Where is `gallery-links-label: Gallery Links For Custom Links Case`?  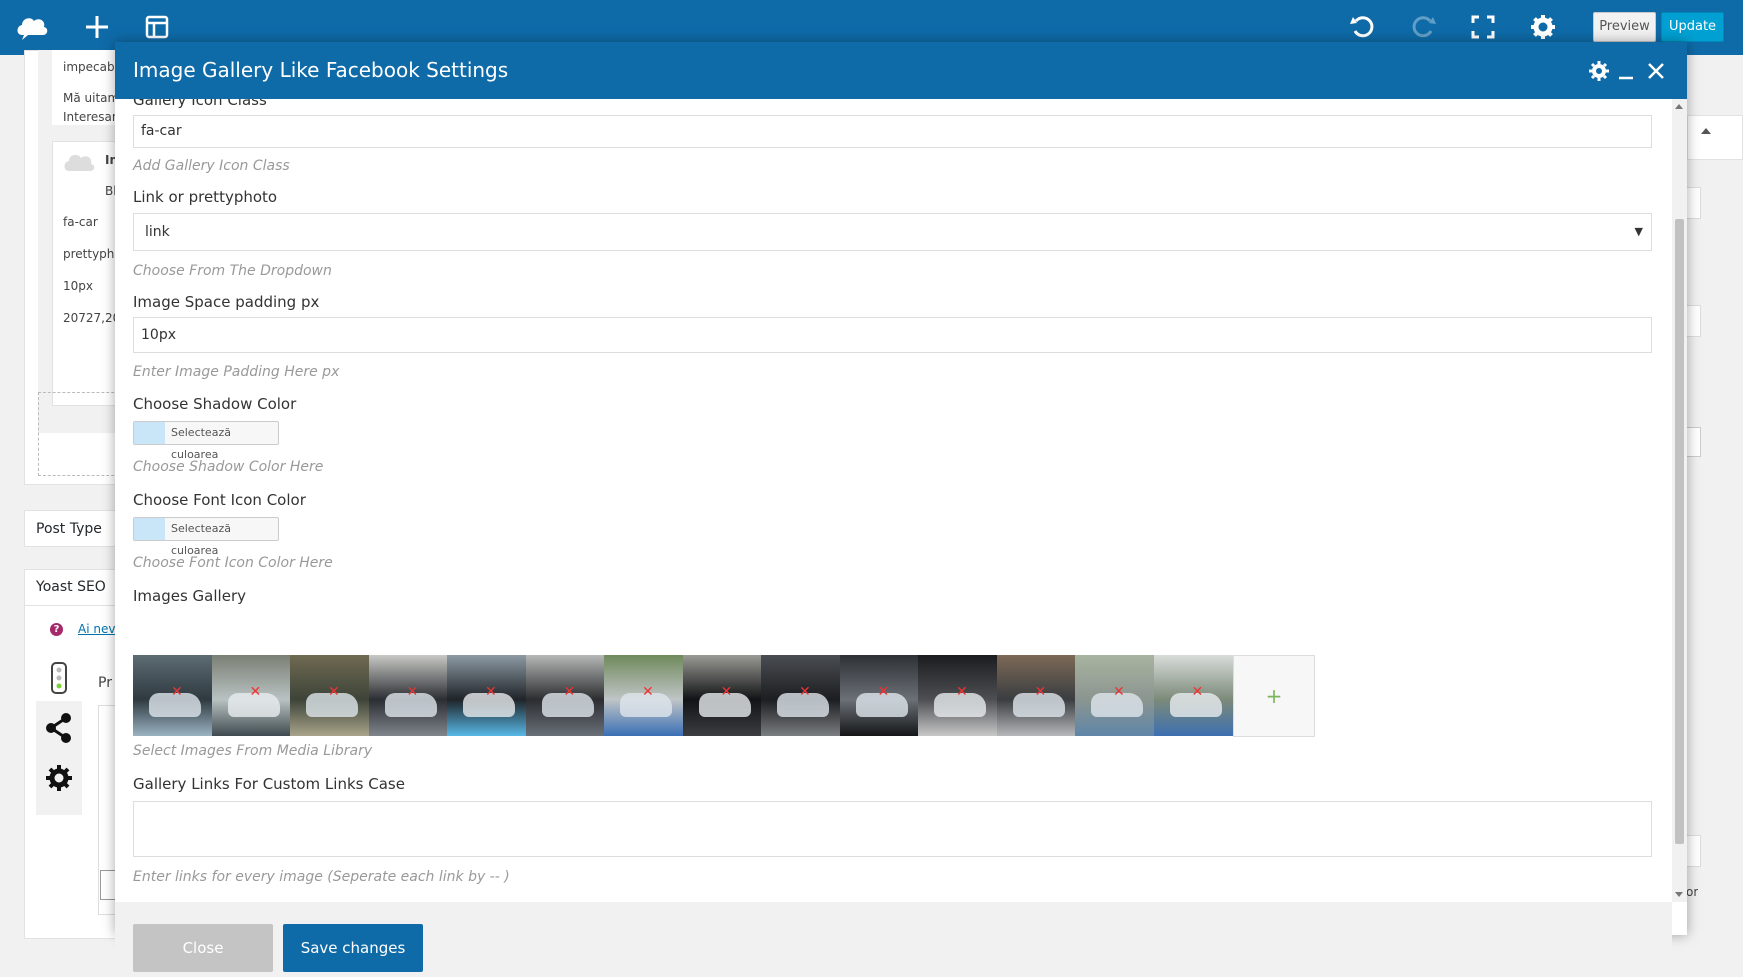 gallery-links-label: Gallery Links For Custom Links Case is located at coordinates (269, 784).